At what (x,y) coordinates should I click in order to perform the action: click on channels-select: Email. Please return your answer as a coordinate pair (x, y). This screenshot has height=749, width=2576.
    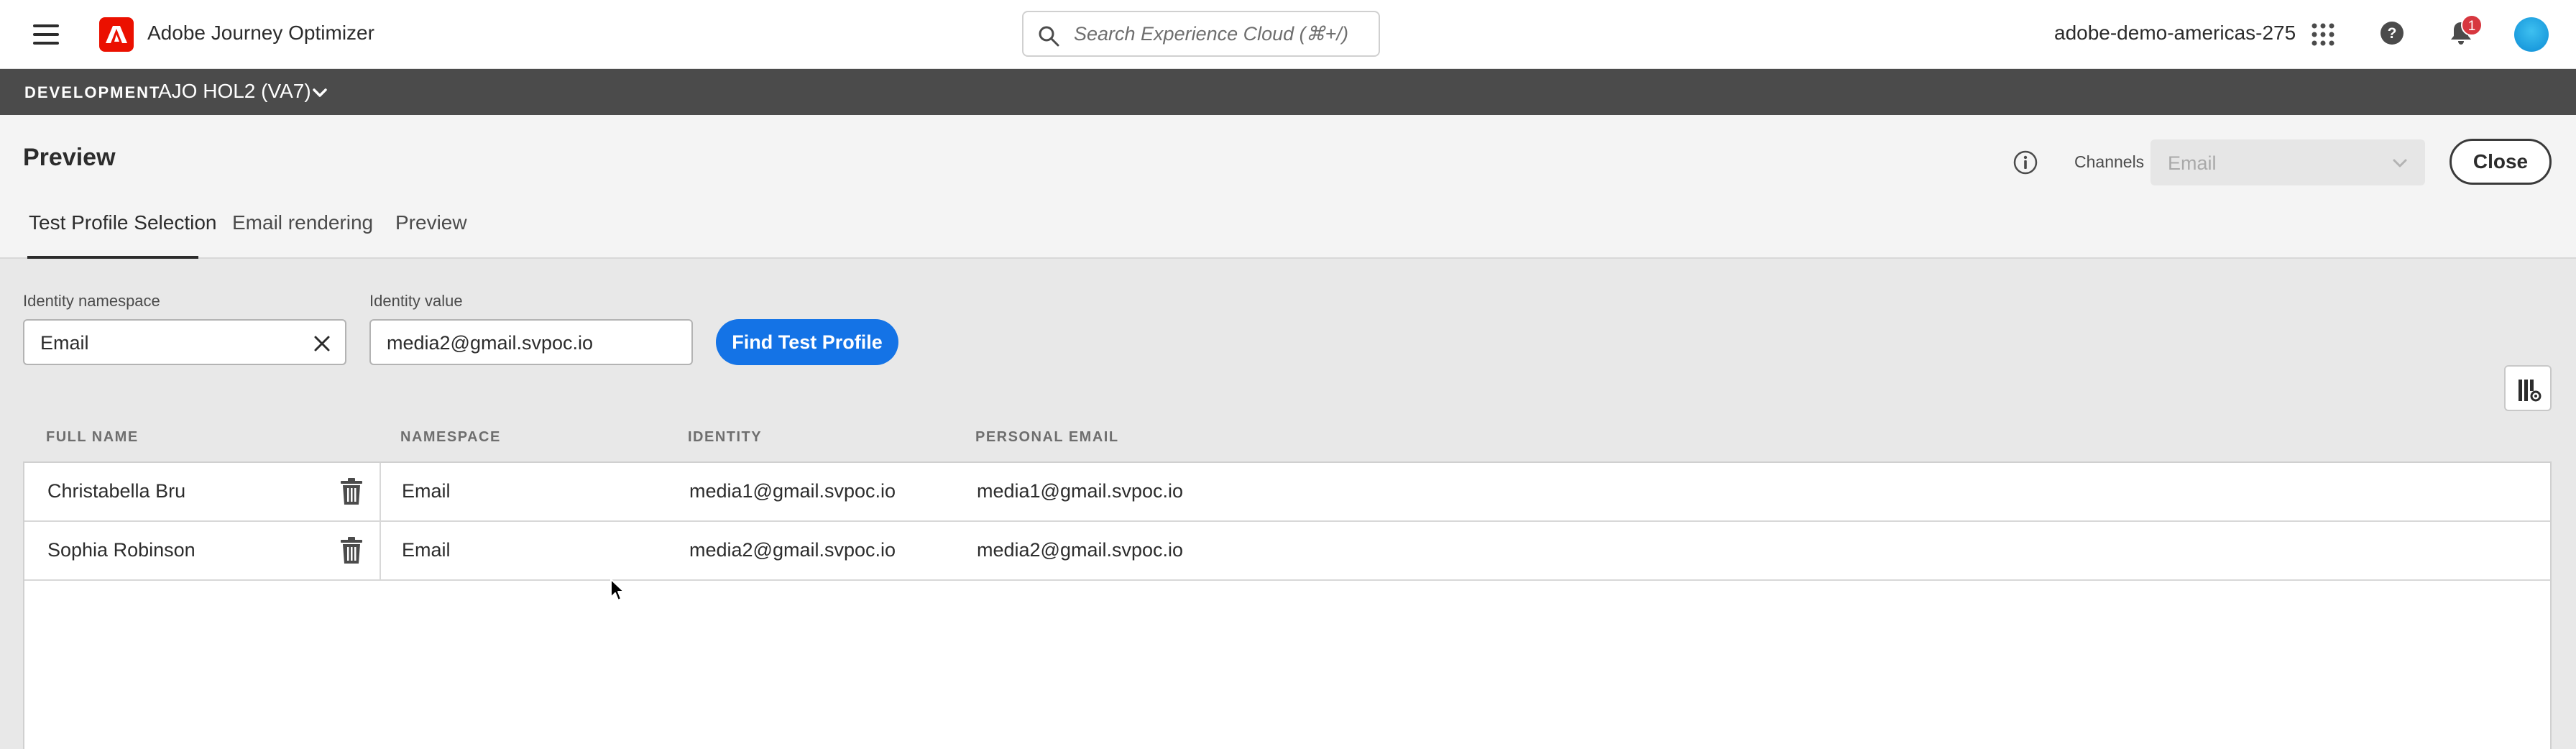
    Looking at the image, I should click on (2287, 162).